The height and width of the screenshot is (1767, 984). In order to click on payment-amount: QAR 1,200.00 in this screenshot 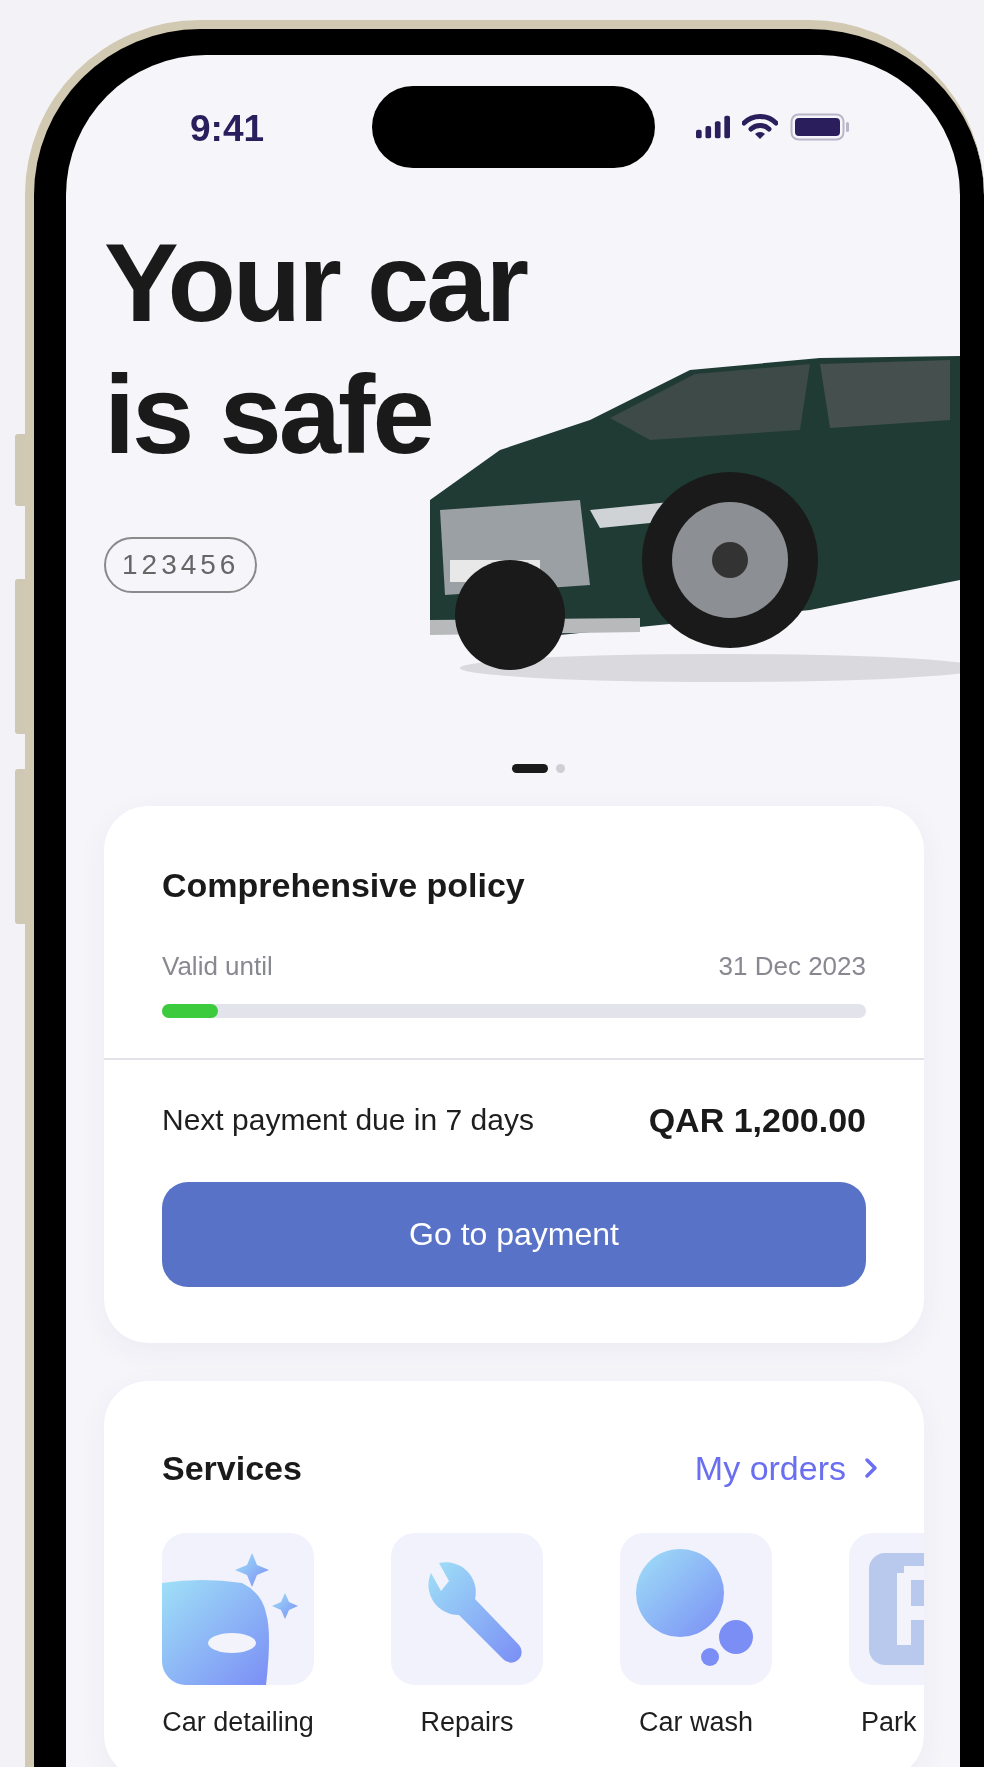, I will do `click(757, 1120)`.